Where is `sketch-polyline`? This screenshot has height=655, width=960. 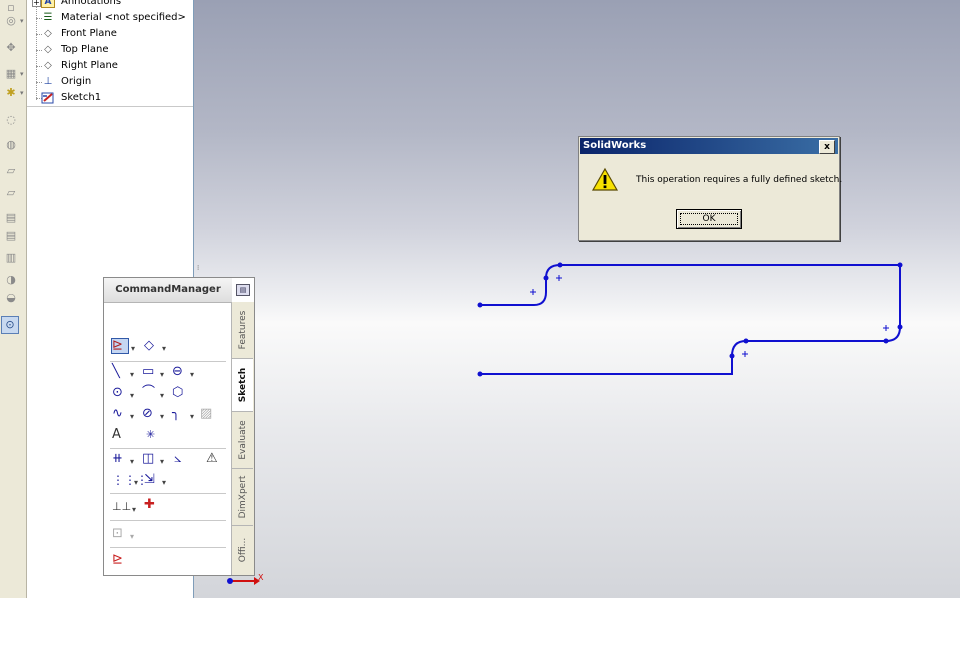 sketch-polyline is located at coordinates (690, 319).